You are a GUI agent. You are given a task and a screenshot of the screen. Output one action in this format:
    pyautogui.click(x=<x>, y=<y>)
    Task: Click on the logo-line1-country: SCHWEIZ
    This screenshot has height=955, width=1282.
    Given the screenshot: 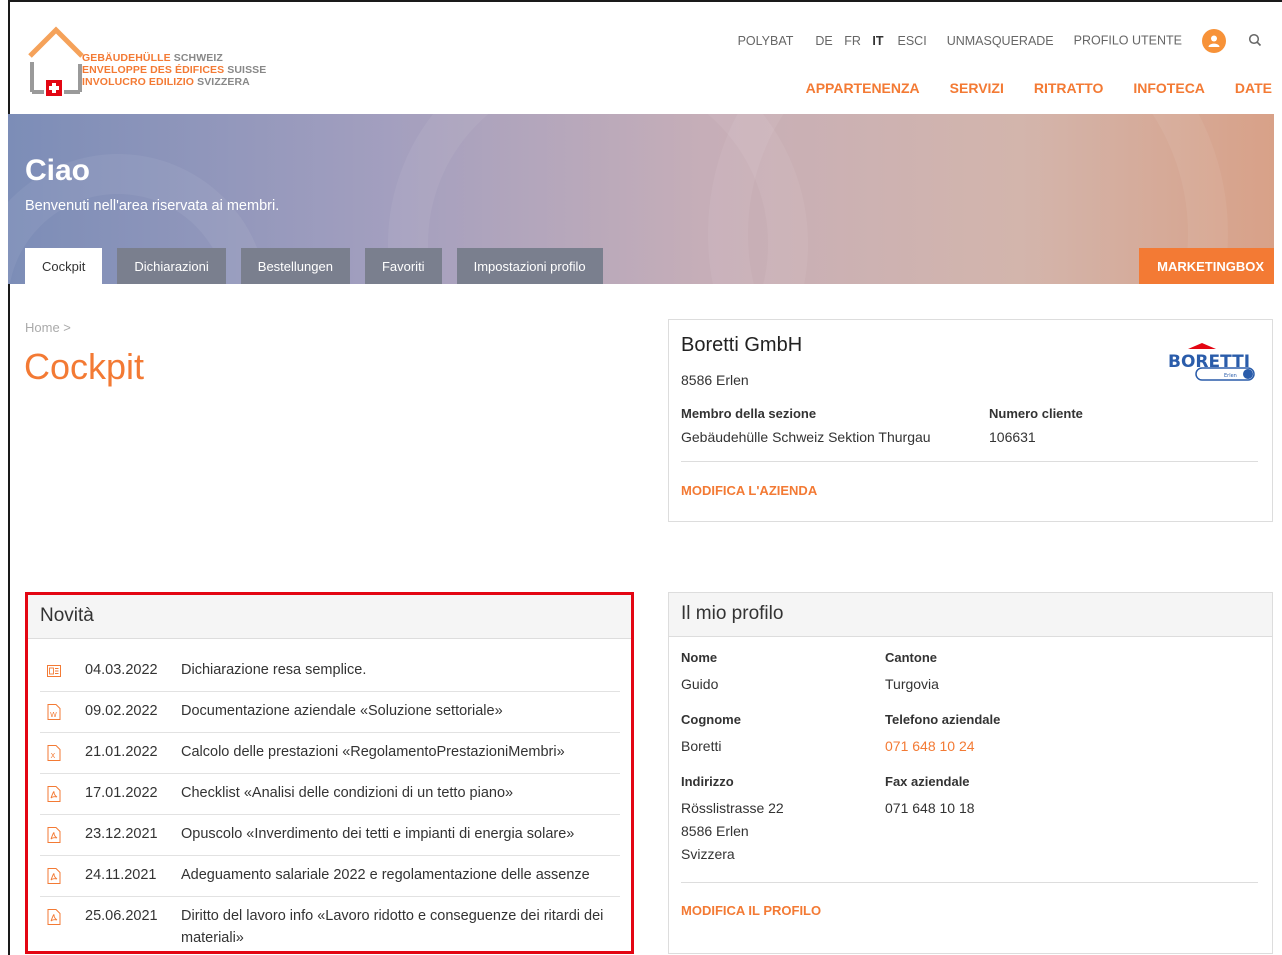 What is the action you would take?
    pyautogui.click(x=198, y=58)
    